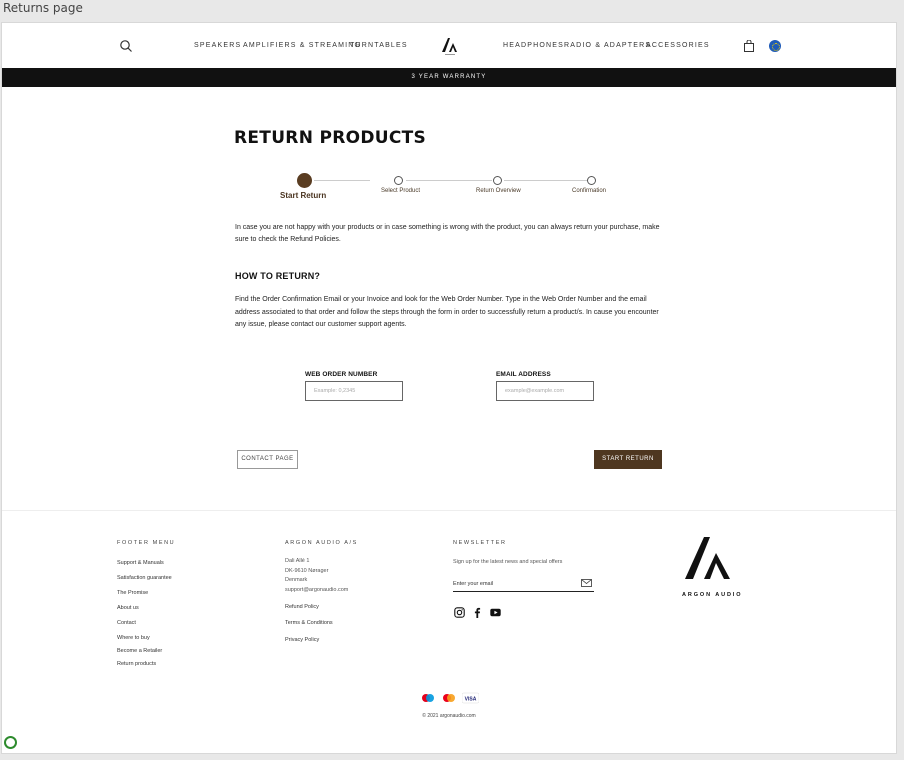  What do you see at coordinates (477, 612) in the screenshot?
I see `facebook-icon` at bounding box center [477, 612].